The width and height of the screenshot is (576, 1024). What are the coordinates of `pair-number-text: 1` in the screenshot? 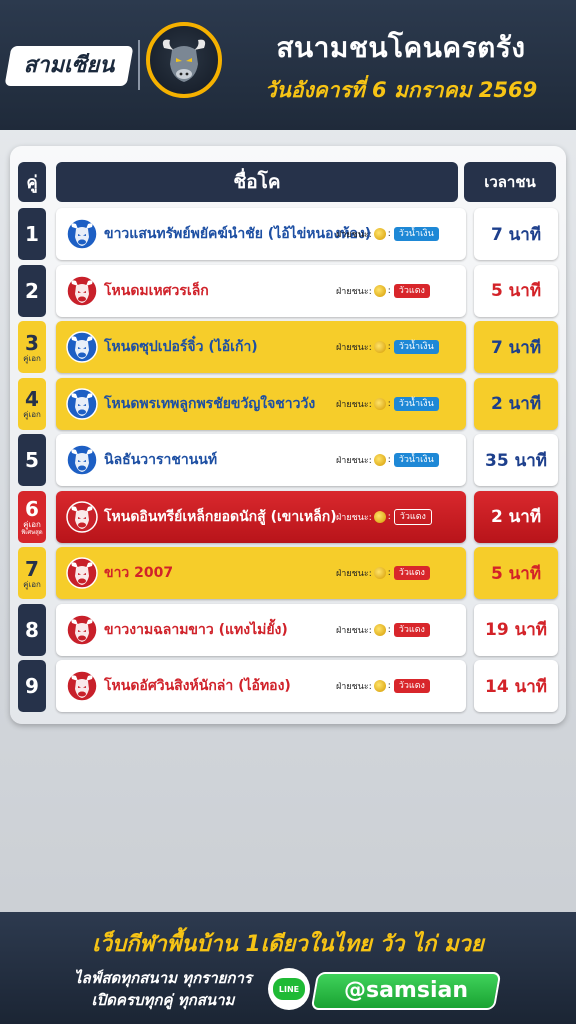 It's located at (32, 234).